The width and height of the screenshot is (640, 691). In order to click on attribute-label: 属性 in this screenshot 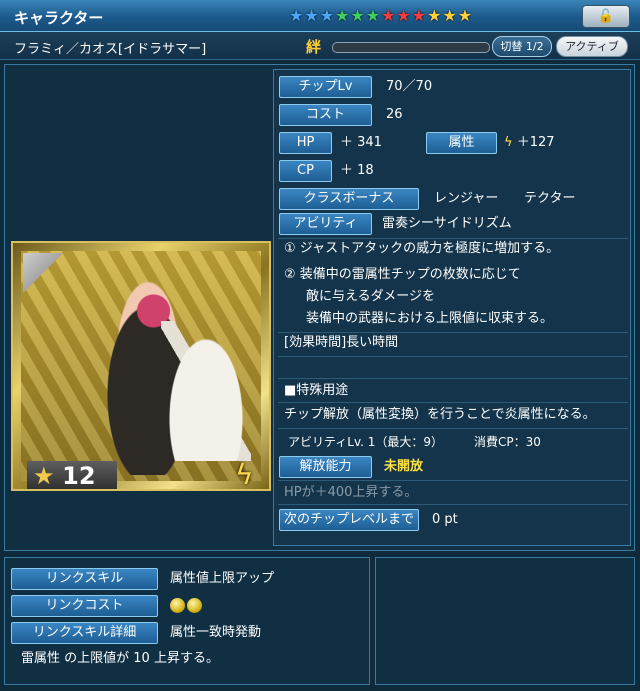, I will do `click(461, 143)`.